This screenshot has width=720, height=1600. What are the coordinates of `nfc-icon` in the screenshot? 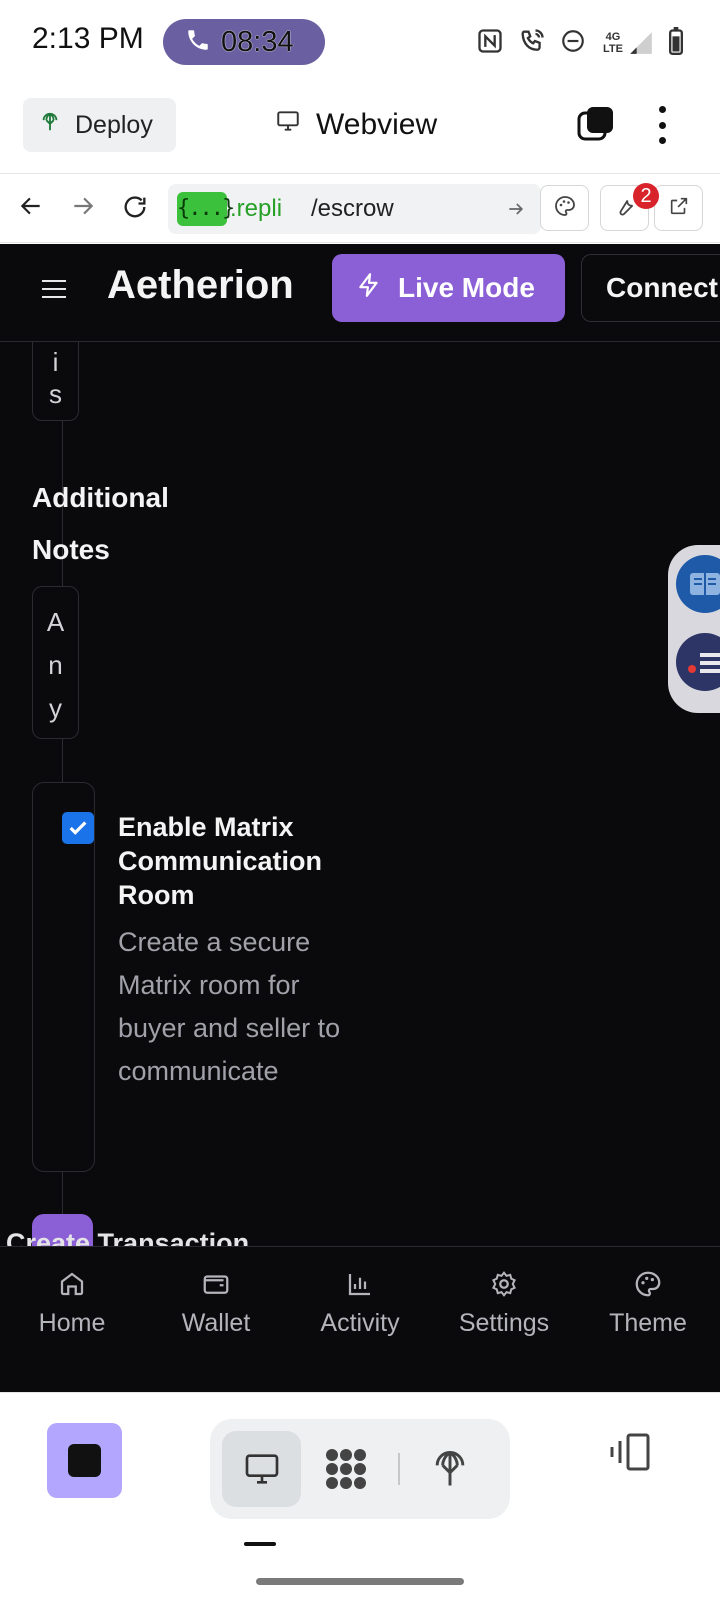 It's located at (490, 43).